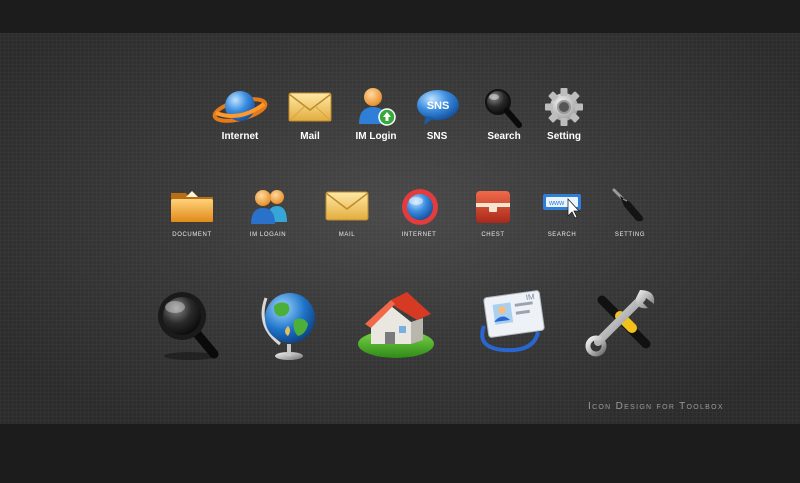 The height and width of the screenshot is (483, 800). Describe the element at coordinates (420, 207) in the screenshot. I see `globe-ring-icon` at that location.